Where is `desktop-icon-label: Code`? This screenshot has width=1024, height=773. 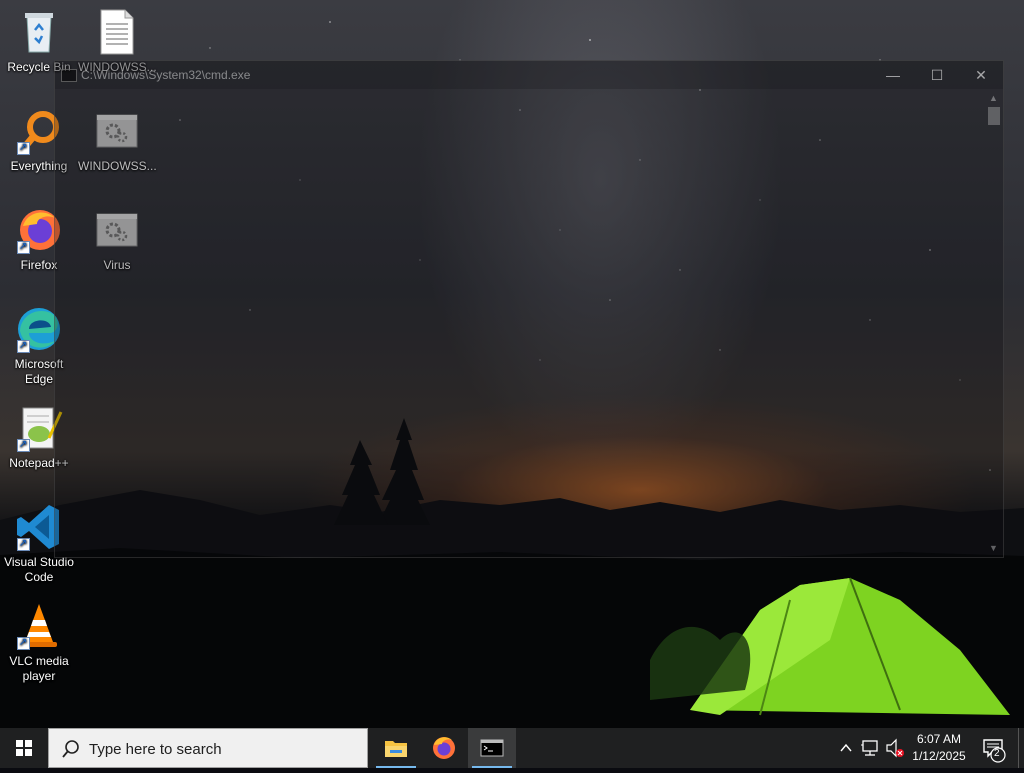 desktop-icon-label: Code is located at coordinates (39, 577).